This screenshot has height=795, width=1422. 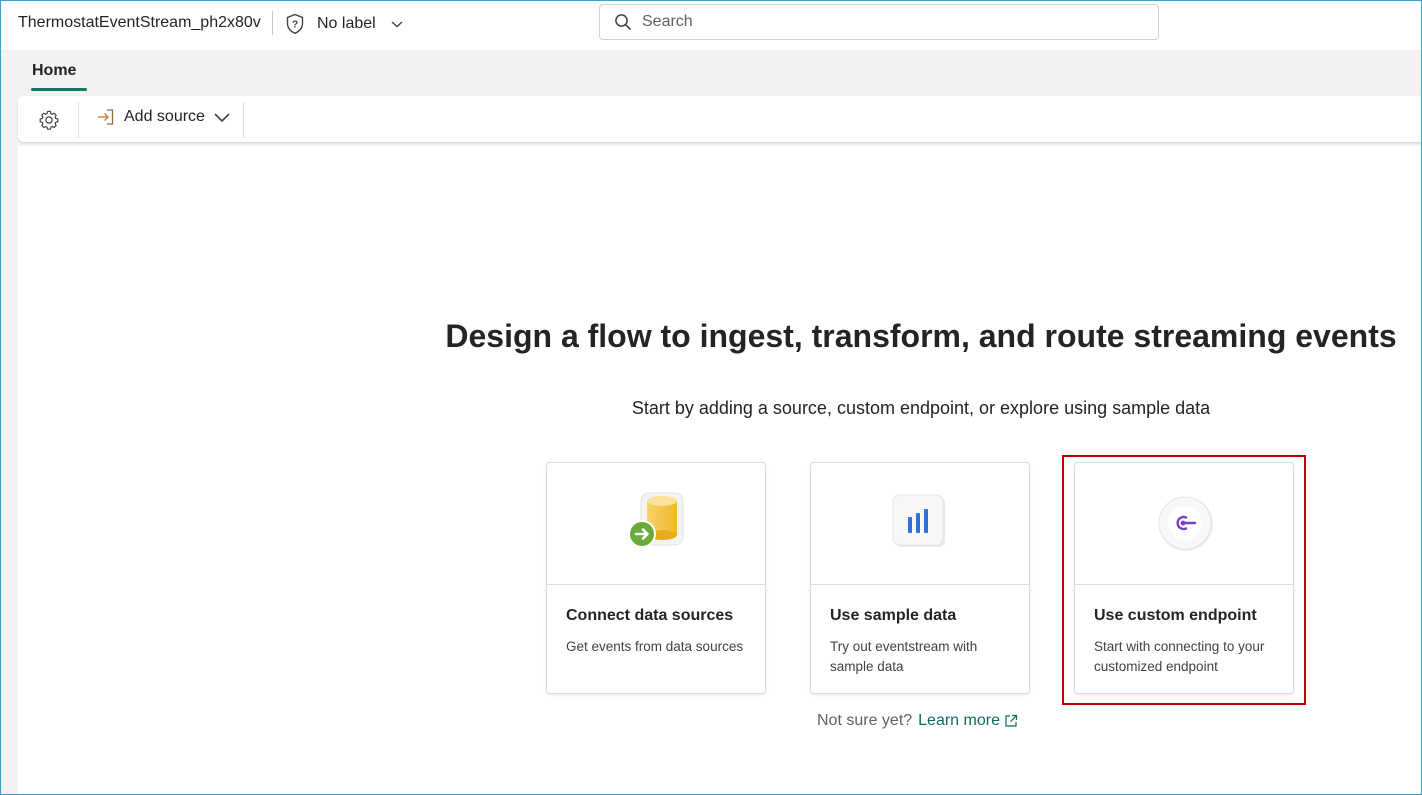 I want to click on toolbar: Add source, so click(x=720, y=119).